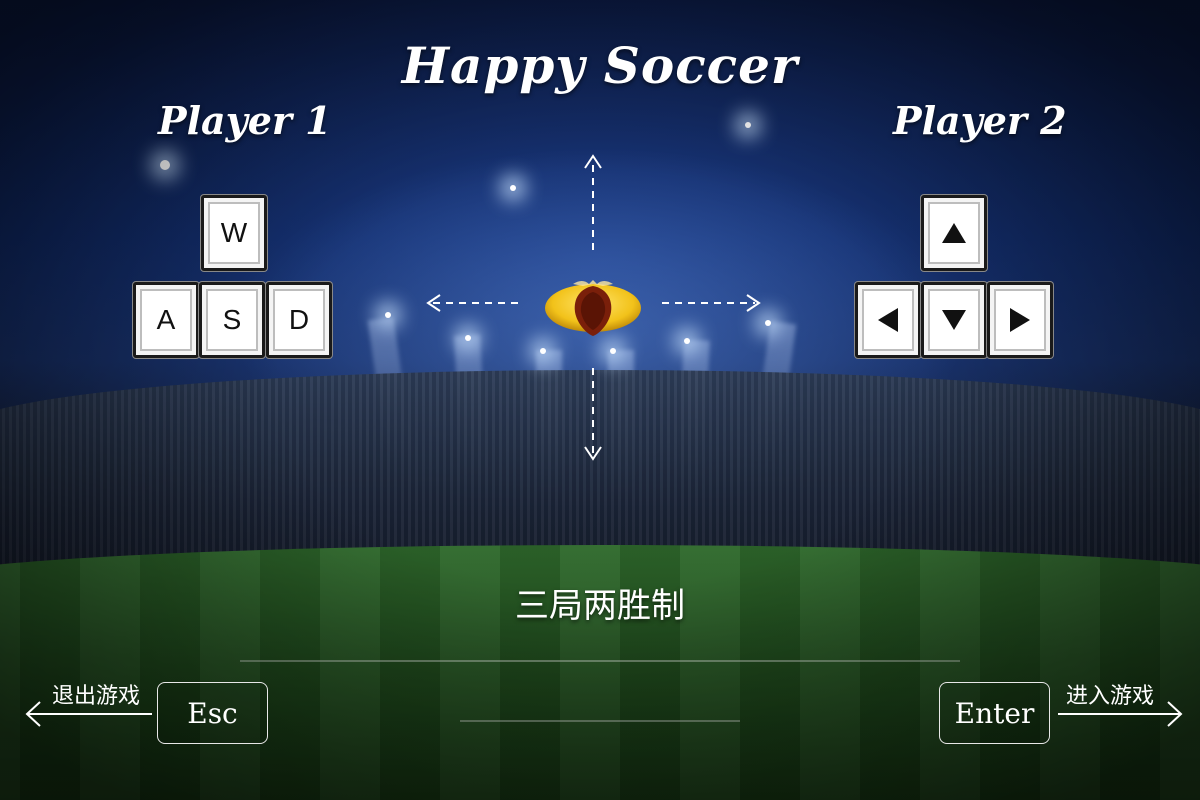 The height and width of the screenshot is (800, 1200). I want to click on soccer-ball-icon, so click(593, 308).